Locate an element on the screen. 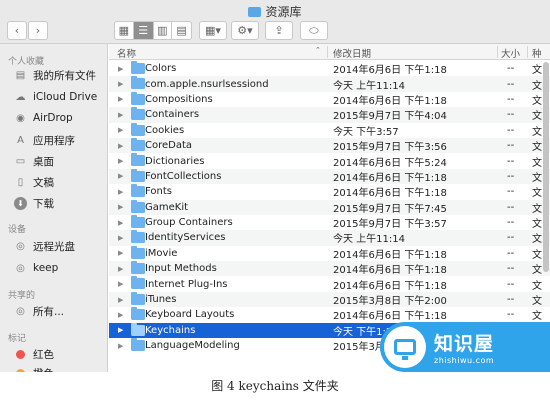  chevron-left-icon: ‹ is located at coordinates (17, 30).